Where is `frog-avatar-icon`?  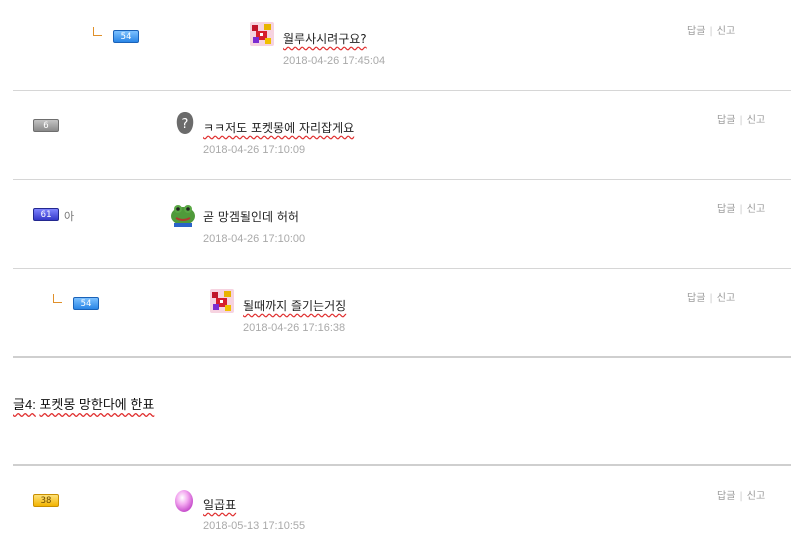
frog-avatar-icon is located at coordinates (183, 214).